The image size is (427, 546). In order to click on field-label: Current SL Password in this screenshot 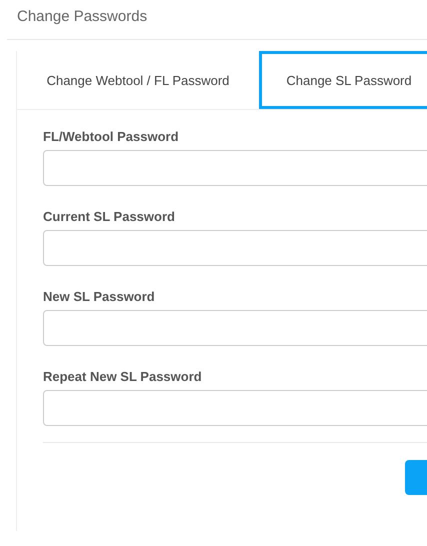, I will do `click(109, 216)`.